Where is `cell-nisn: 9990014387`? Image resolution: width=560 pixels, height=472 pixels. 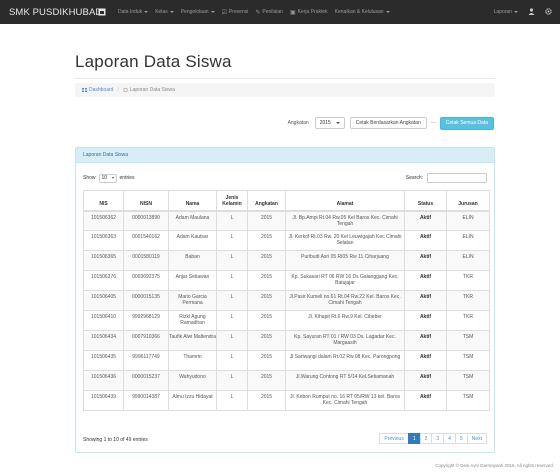
cell-nisn: 9990014387 is located at coordinates (146, 400).